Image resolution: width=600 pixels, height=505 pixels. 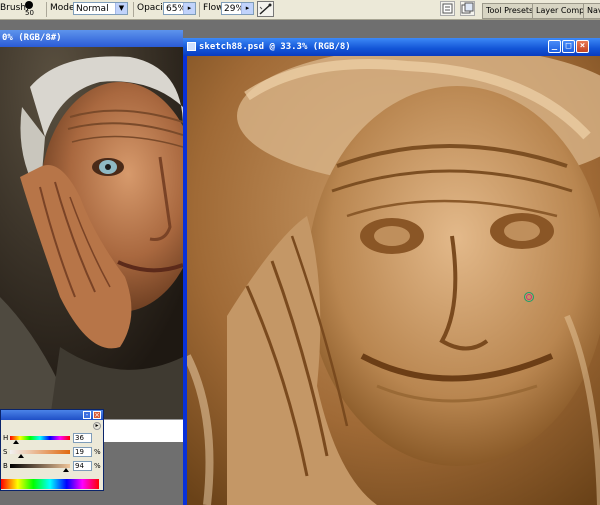 I want to click on brightness-slider, so click(x=40, y=466).